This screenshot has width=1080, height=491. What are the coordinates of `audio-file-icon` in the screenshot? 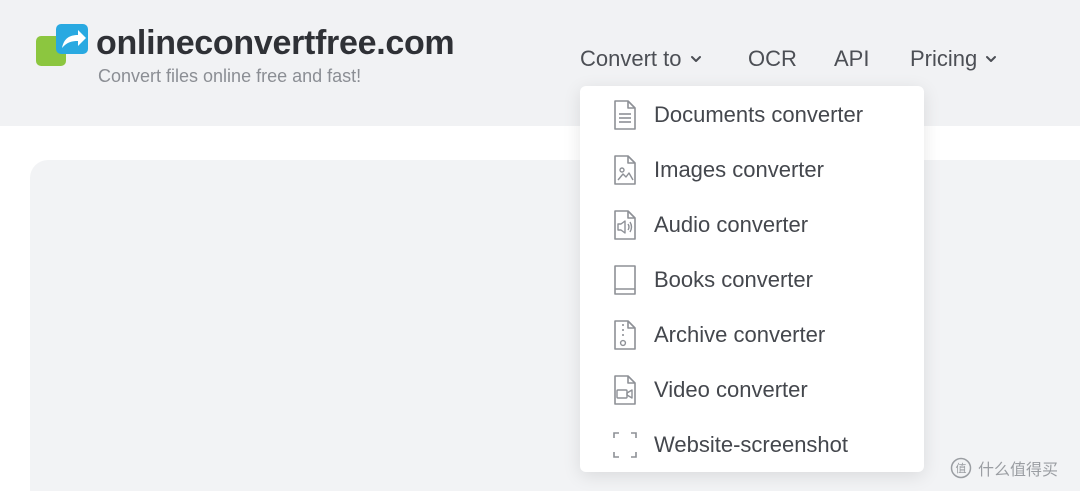 It's located at (625, 225).